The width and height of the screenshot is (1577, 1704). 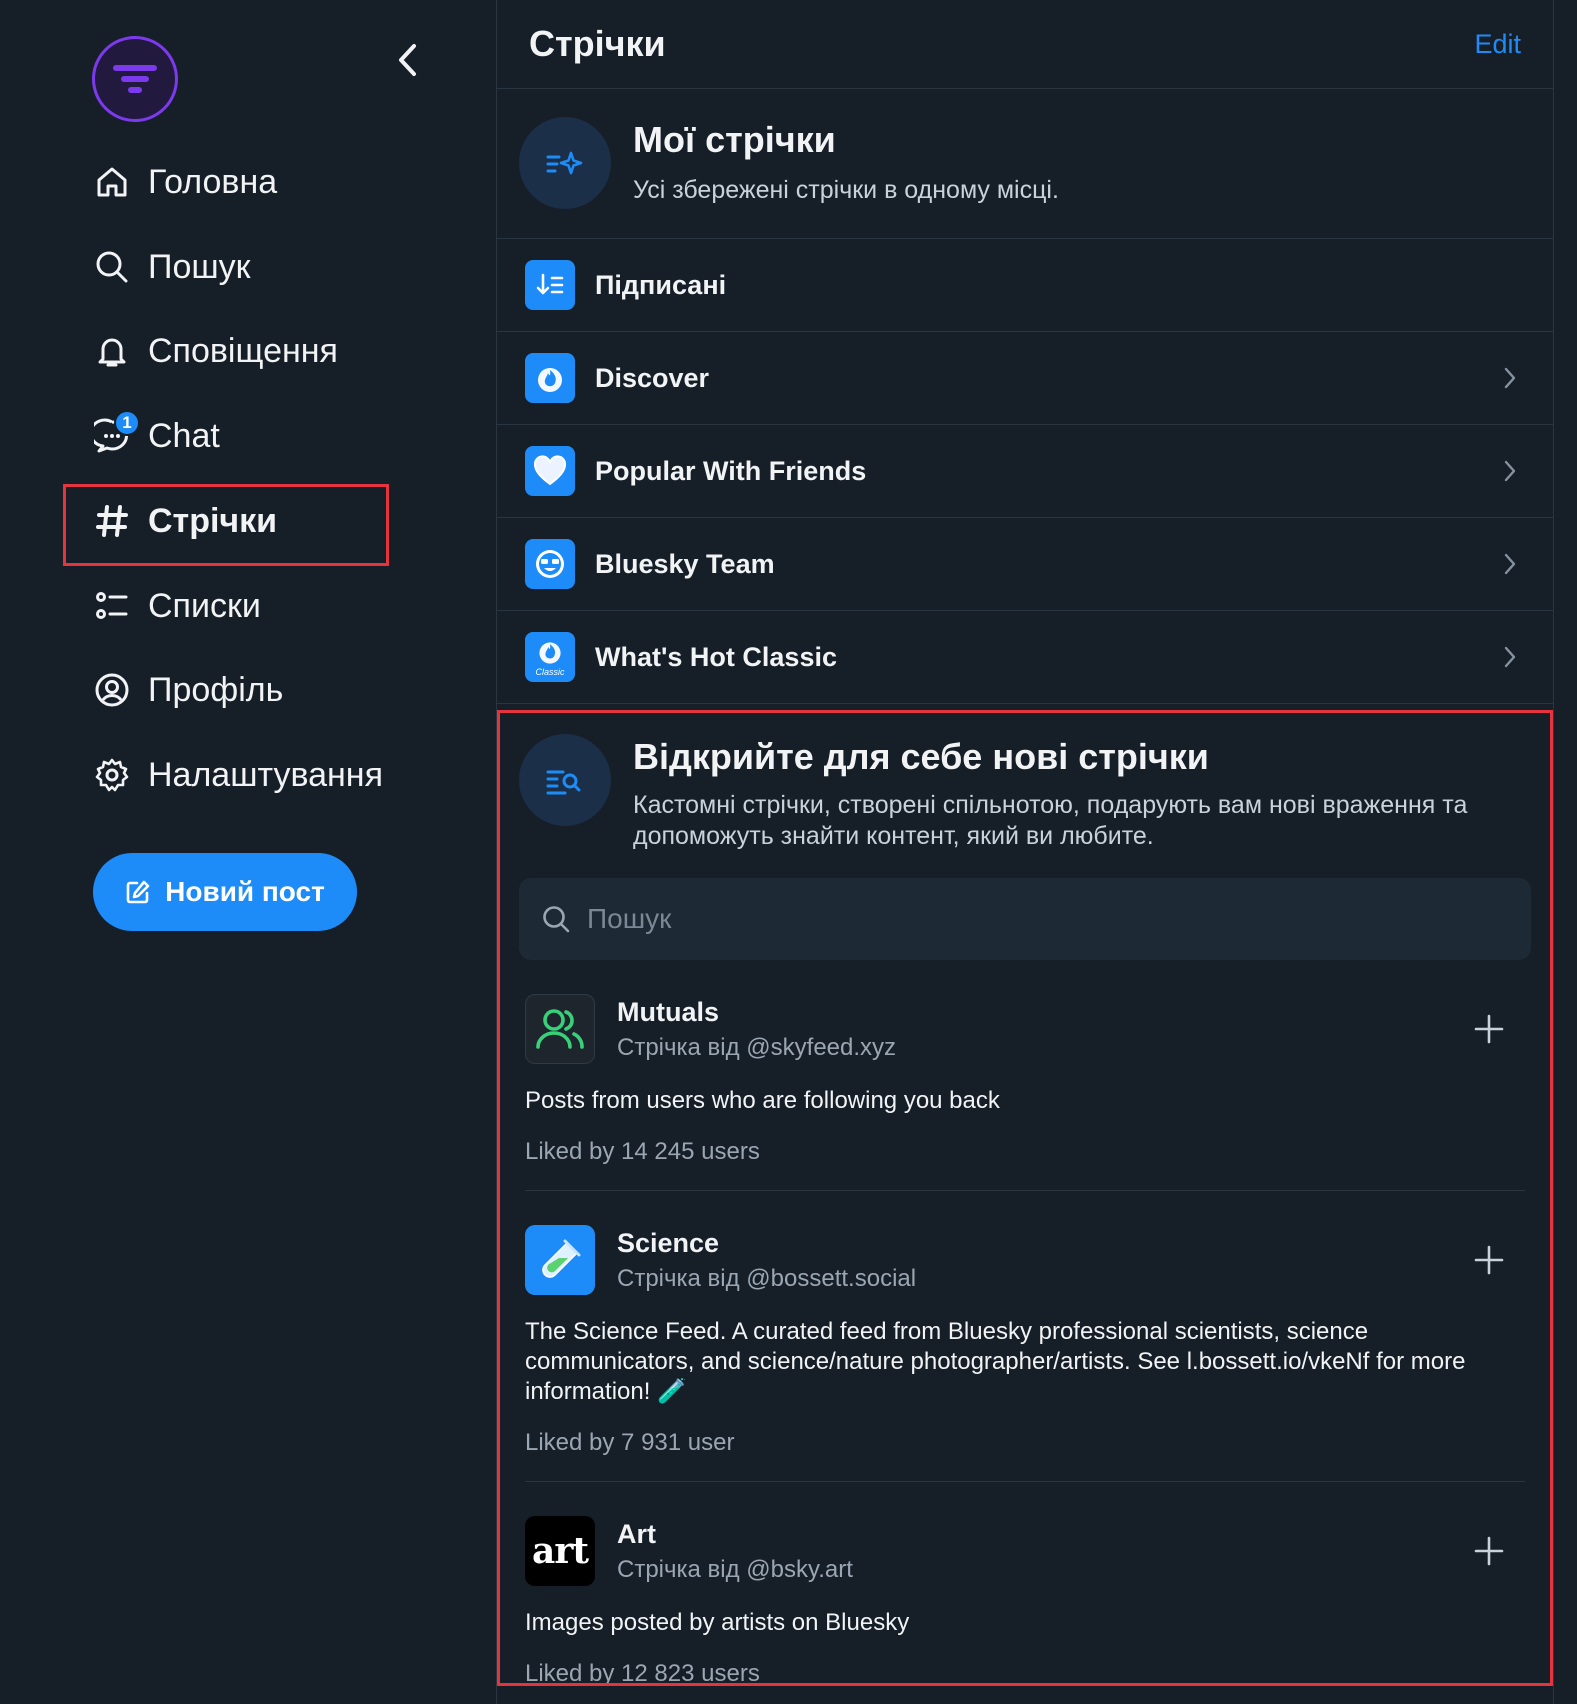 What do you see at coordinates (184, 435) in the screenshot?
I see `nav-label-chat: Chat` at bounding box center [184, 435].